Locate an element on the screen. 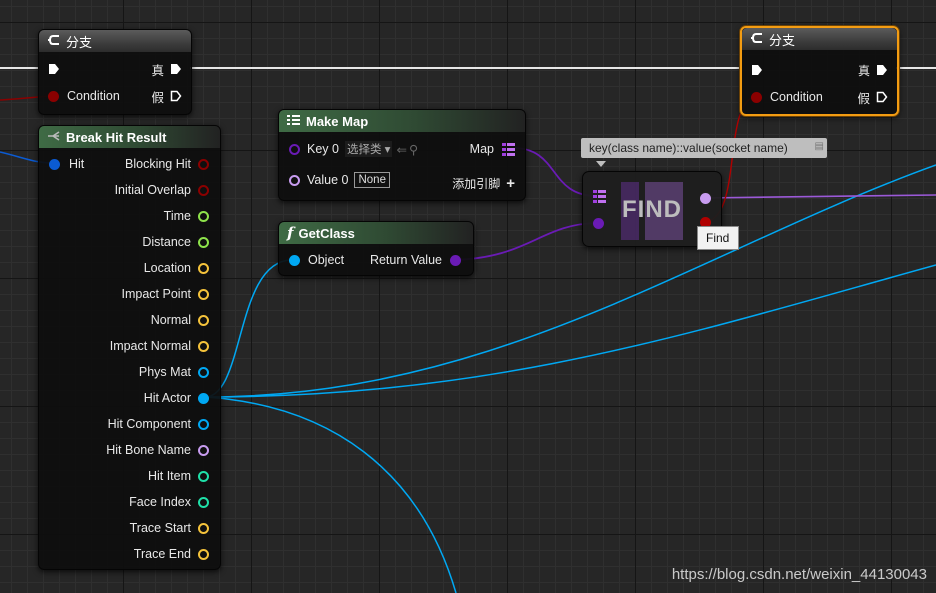 This screenshot has width=936, height=593. class-pin-icon is located at coordinates (294, 149).